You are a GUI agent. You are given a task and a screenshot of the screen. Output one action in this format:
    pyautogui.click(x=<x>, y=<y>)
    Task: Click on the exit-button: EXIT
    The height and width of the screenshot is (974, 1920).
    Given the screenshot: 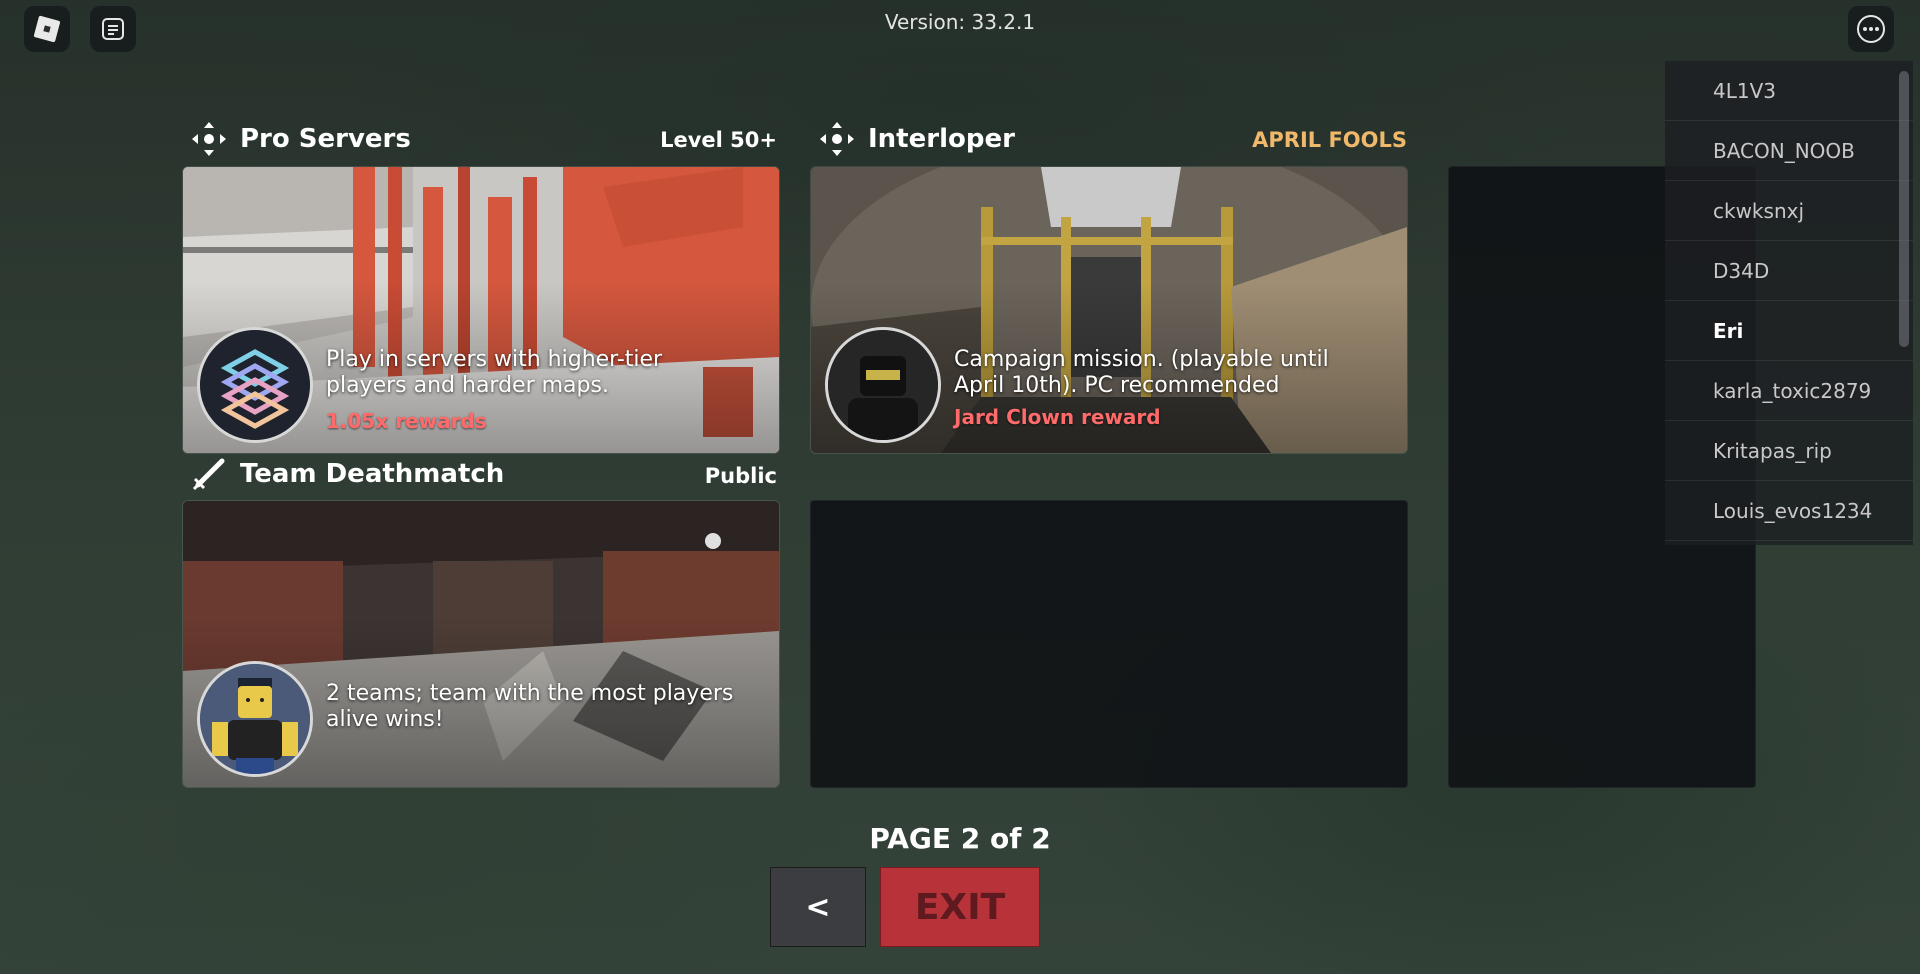 What is the action you would take?
    pyautogui.click(x=960, y=907)
    